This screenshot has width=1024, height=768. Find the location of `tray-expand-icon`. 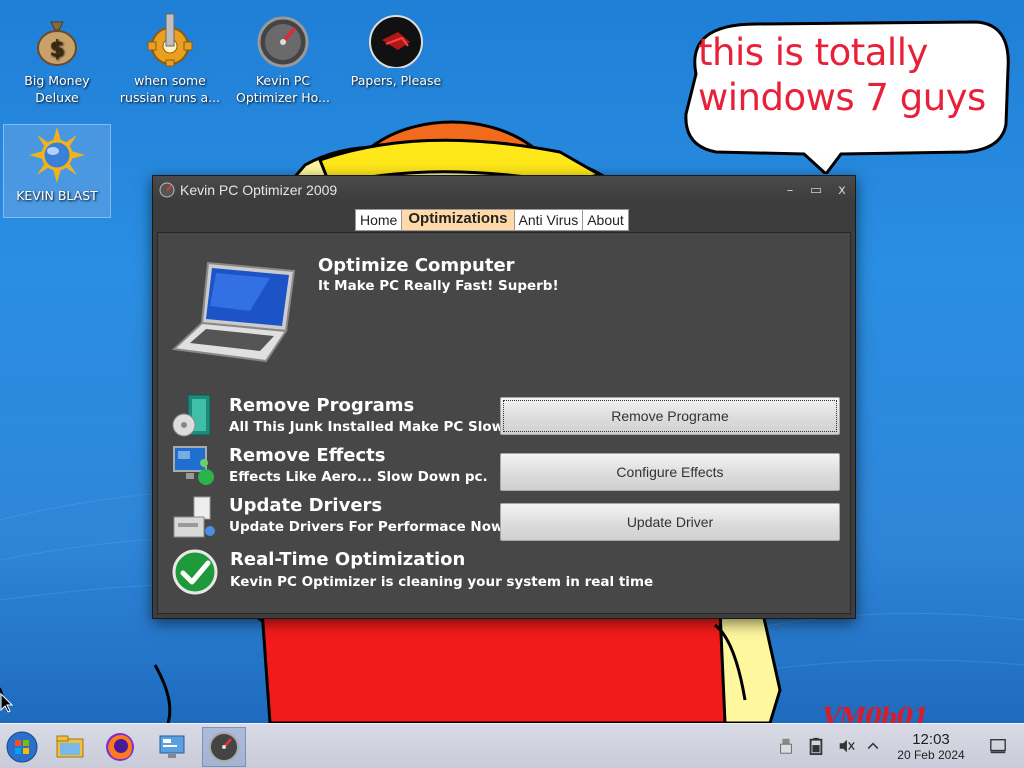

tray-expand-icon is located at coordinates (873, 745).